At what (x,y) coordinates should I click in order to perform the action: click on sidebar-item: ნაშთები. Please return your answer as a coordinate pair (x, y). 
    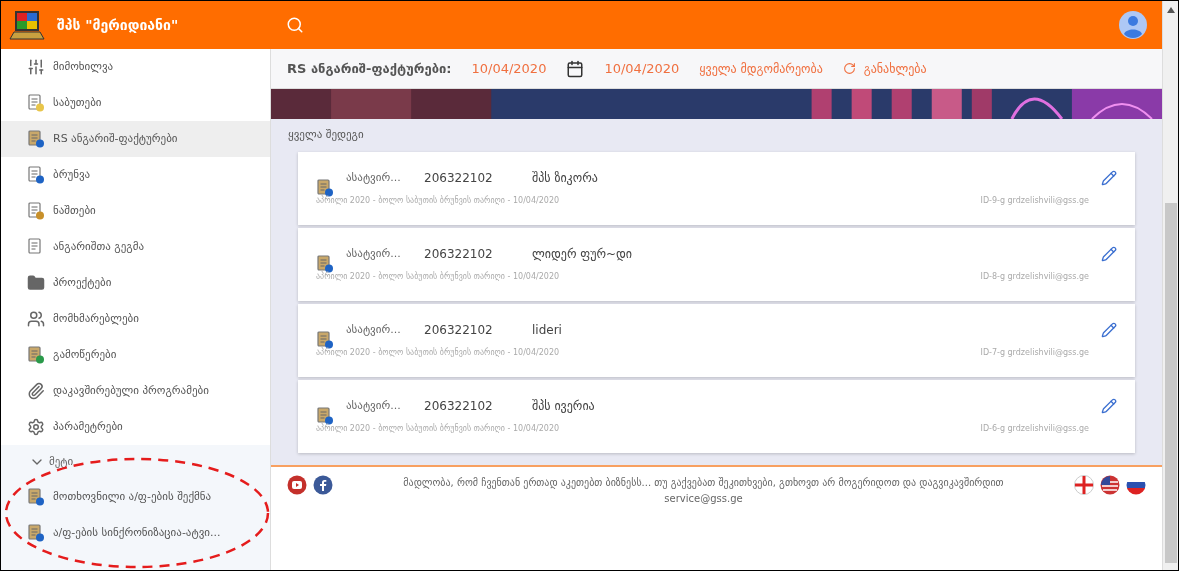
    Looking at the image, I should click on (135, 211).